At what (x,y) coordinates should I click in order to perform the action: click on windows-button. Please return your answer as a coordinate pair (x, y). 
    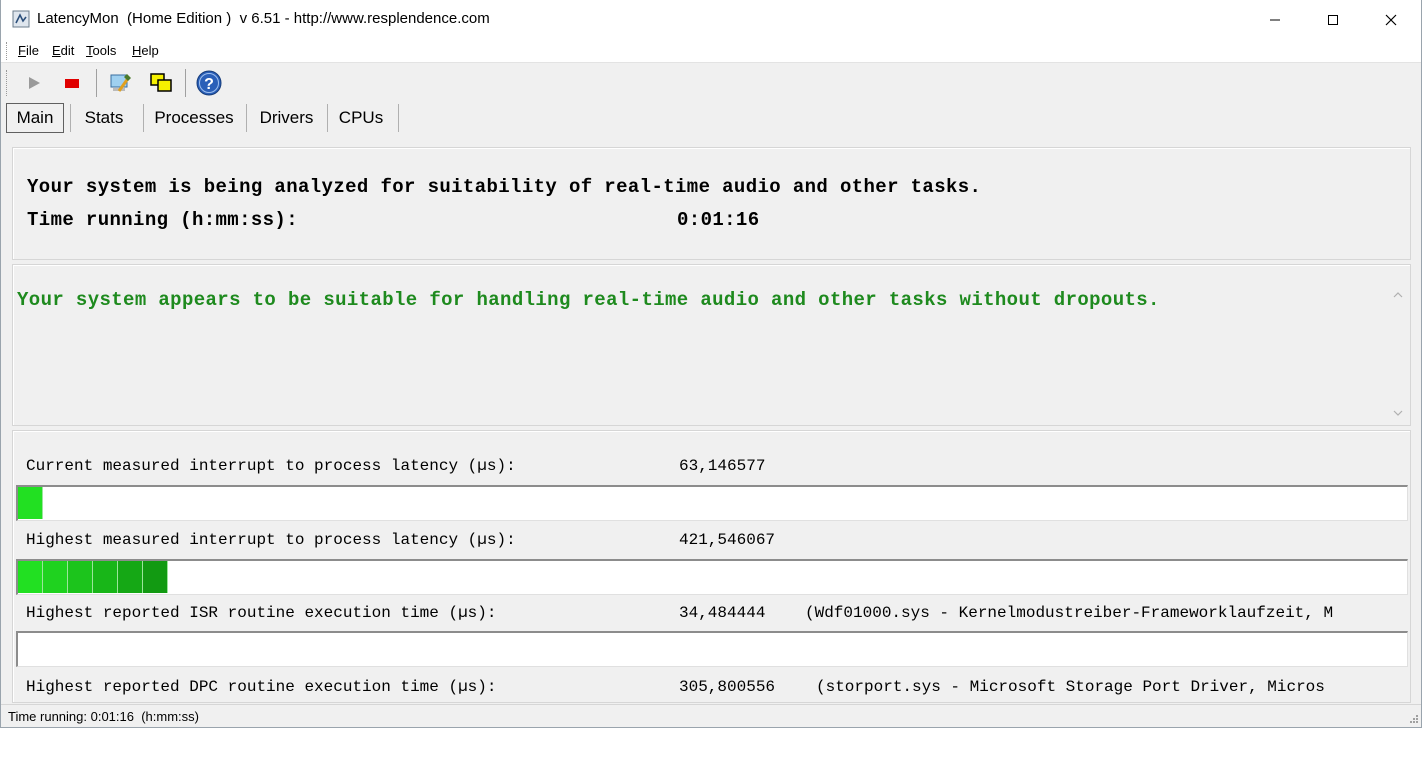
    Looking at the image, I should click on (161, 83).